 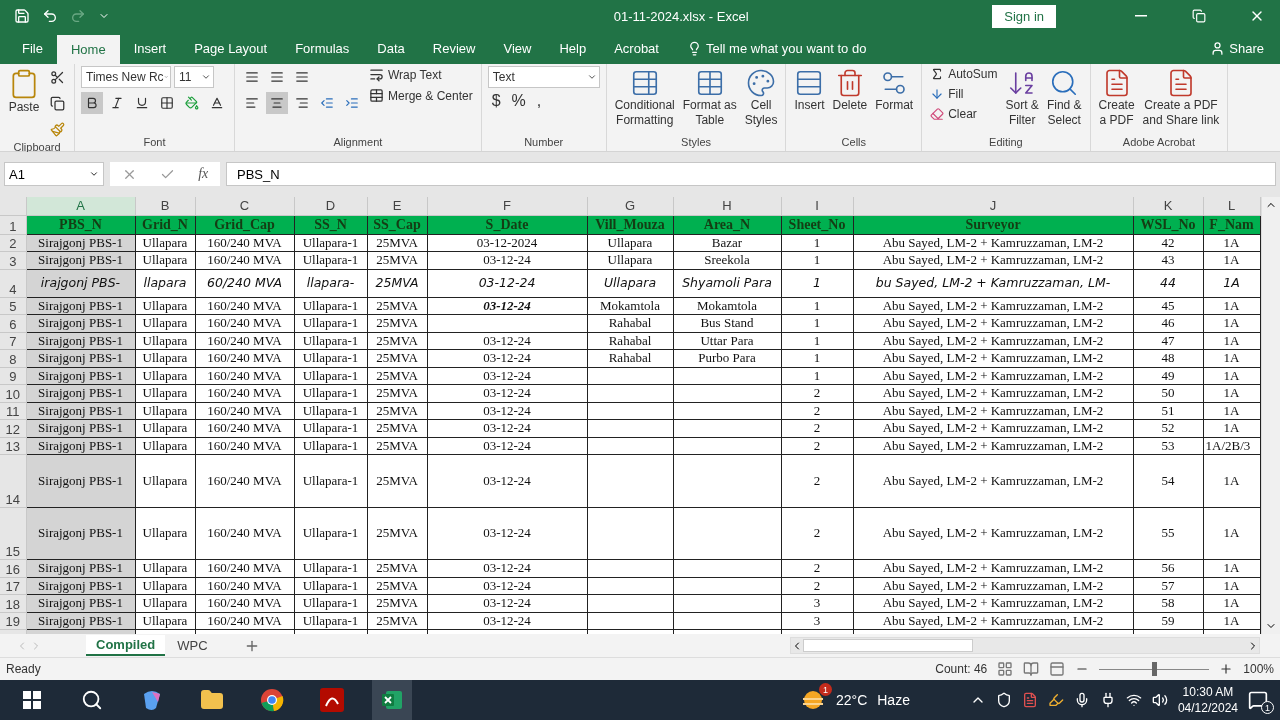 I want to click on indent-icon, so click(x=352, y=103).